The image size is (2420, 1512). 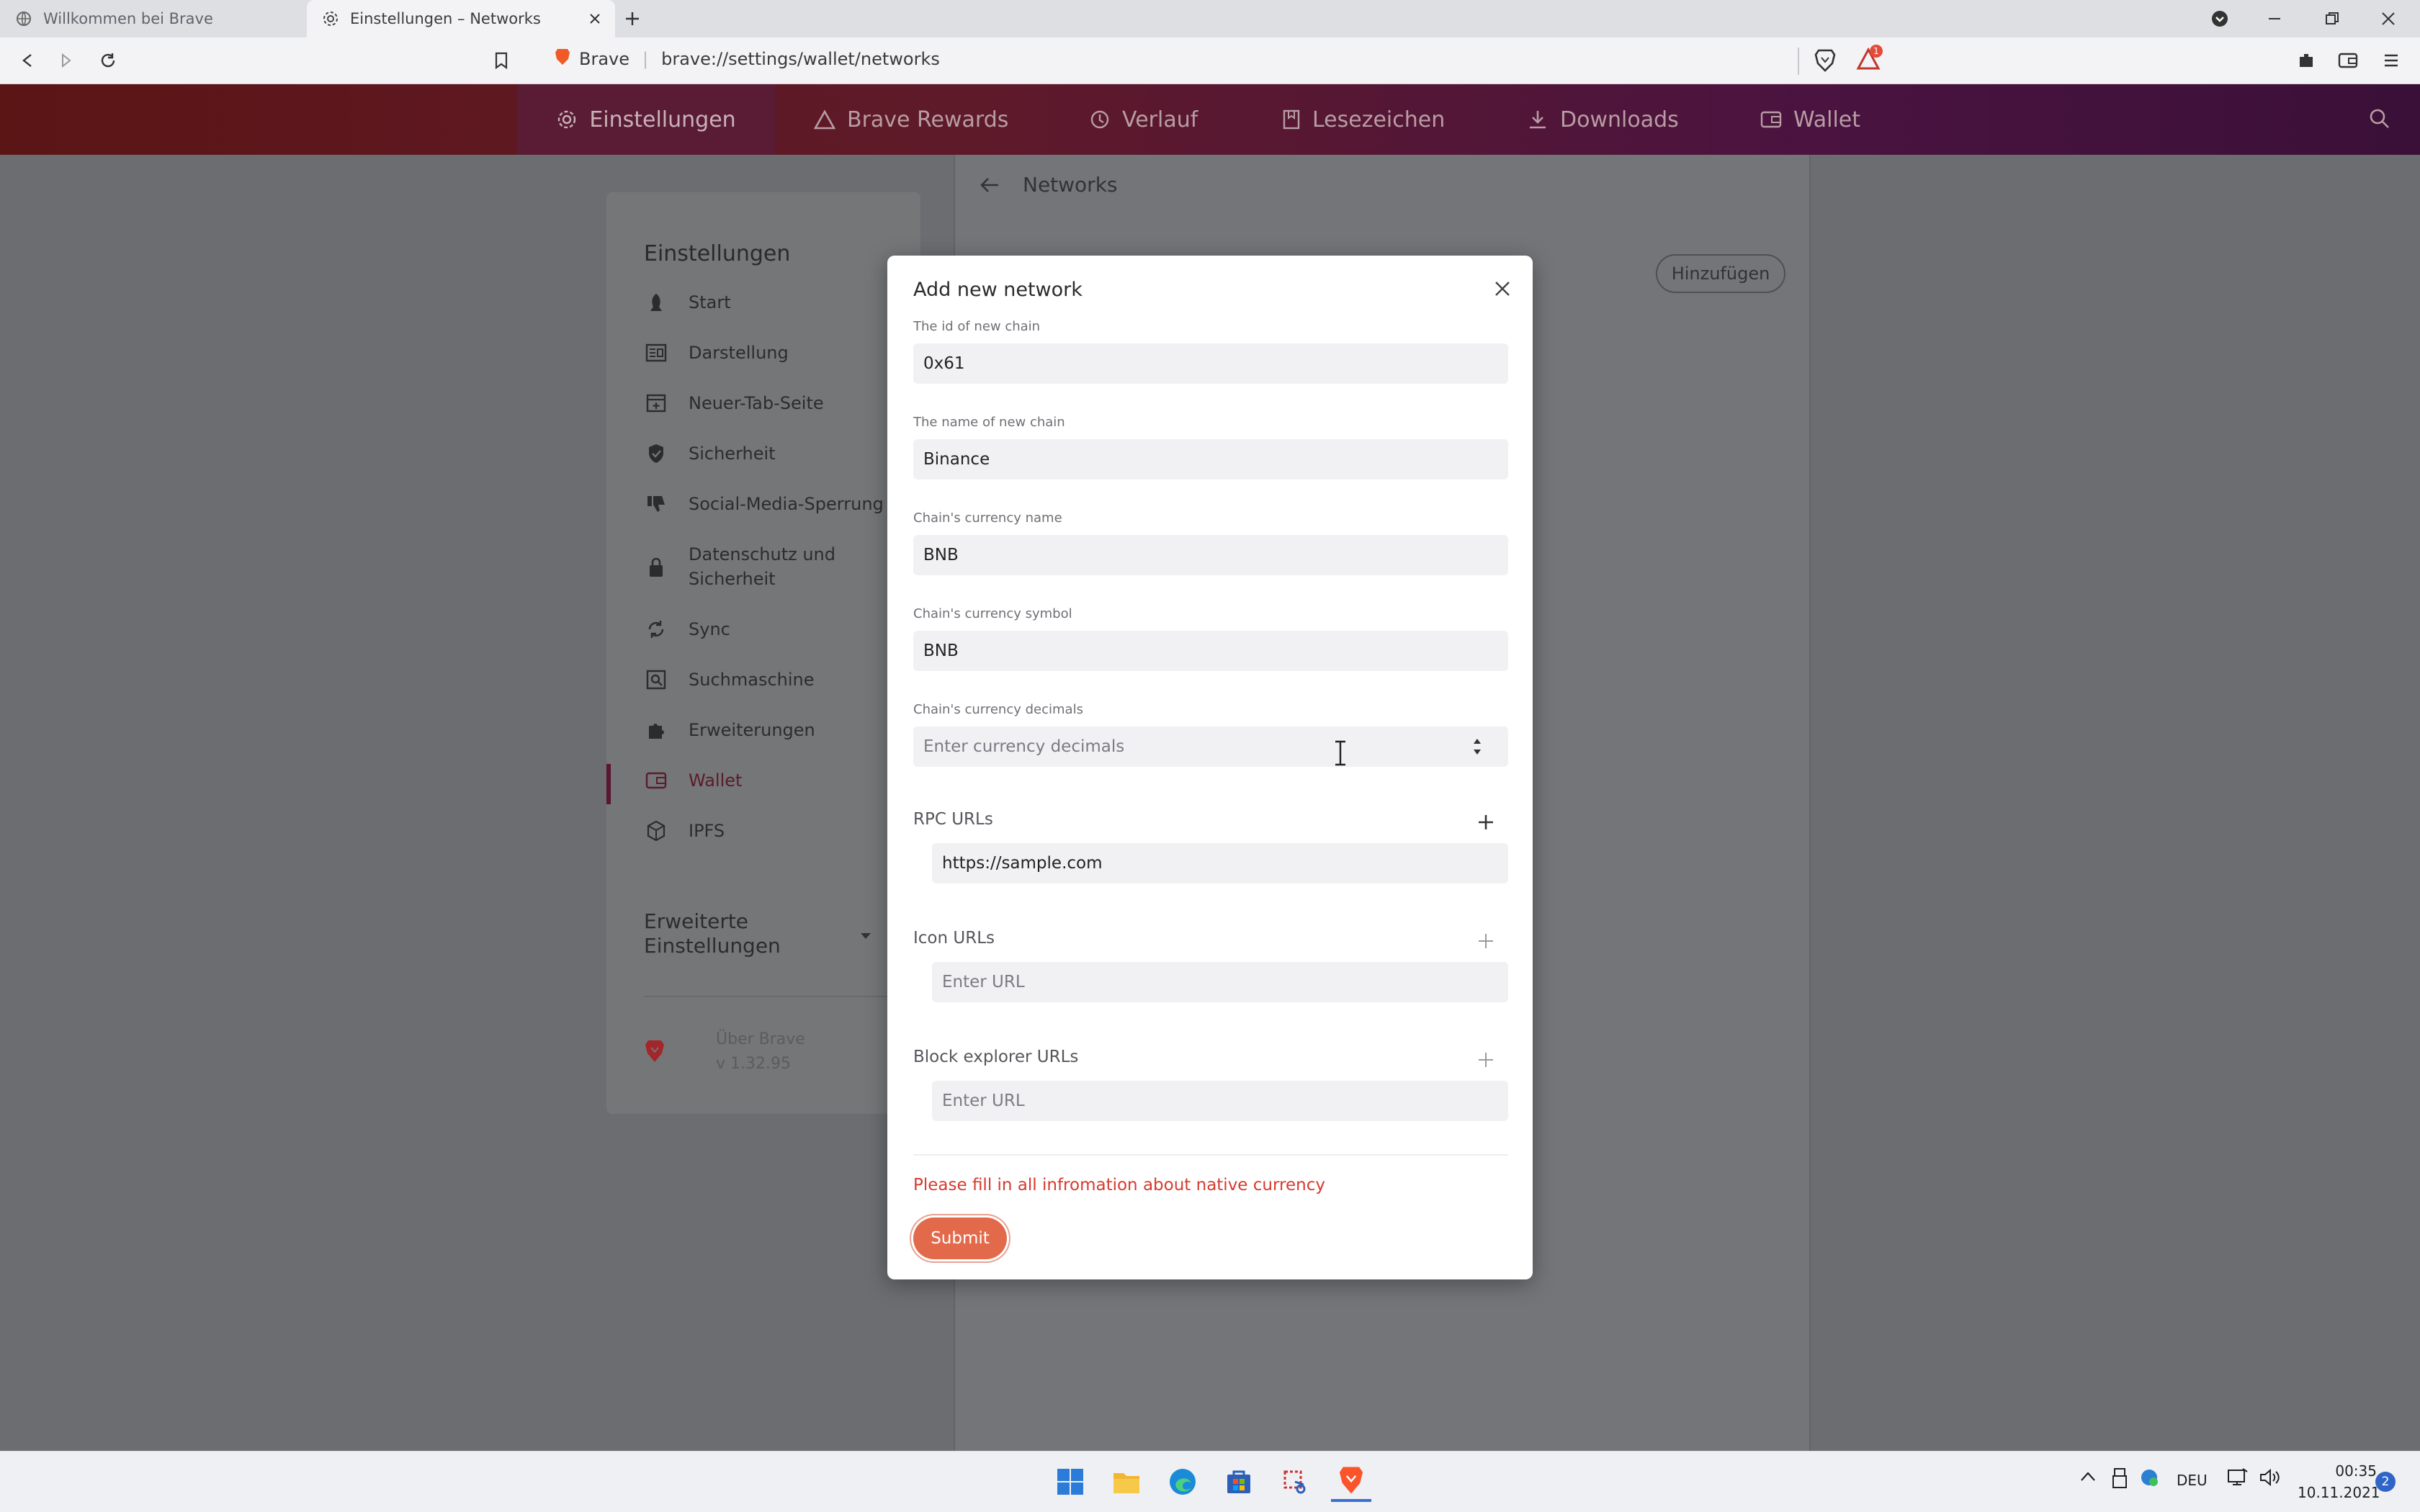 I want to click on minimize-icon, so click(x=2274, y=18).